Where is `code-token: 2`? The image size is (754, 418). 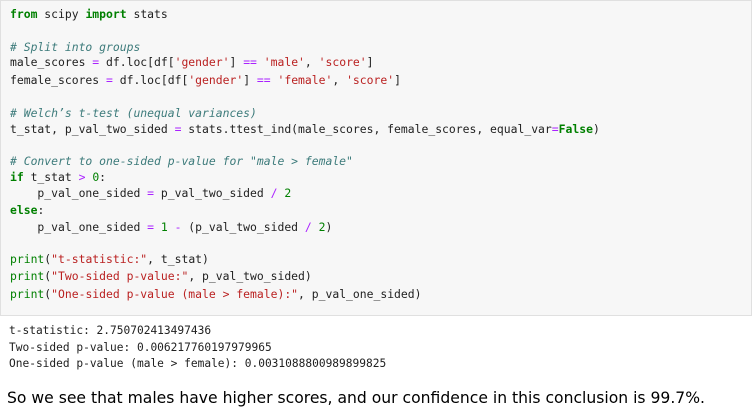
code-token: 2 is located at coordinates (288, 193).